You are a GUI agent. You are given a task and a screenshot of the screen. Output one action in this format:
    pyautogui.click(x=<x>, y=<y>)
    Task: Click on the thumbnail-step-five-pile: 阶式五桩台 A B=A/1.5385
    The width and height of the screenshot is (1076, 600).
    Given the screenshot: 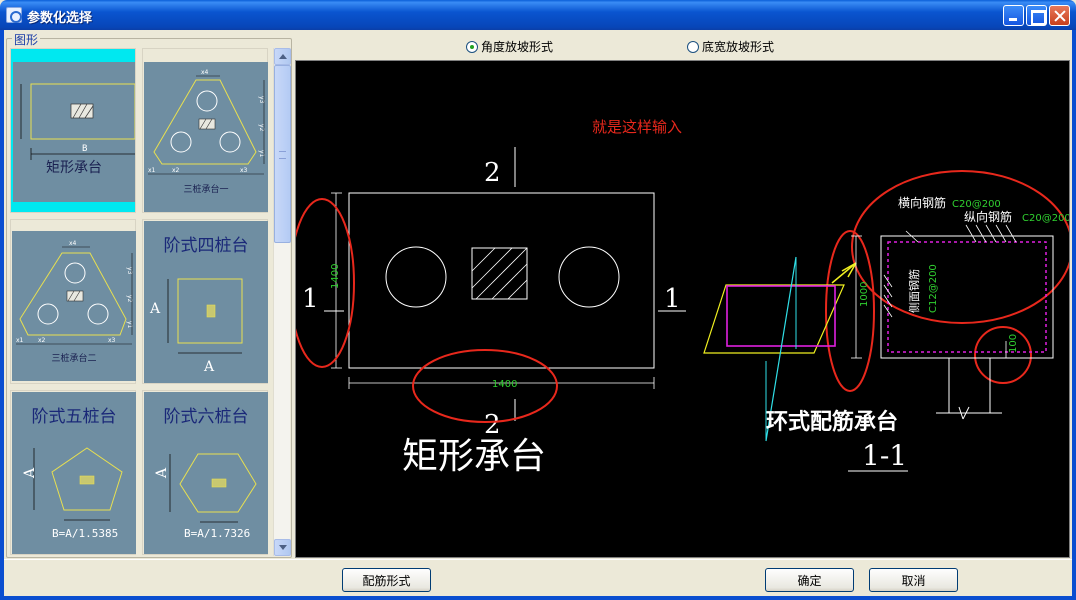 What is the action you would take?
    pyautogui.click(x=73, y=472)
    